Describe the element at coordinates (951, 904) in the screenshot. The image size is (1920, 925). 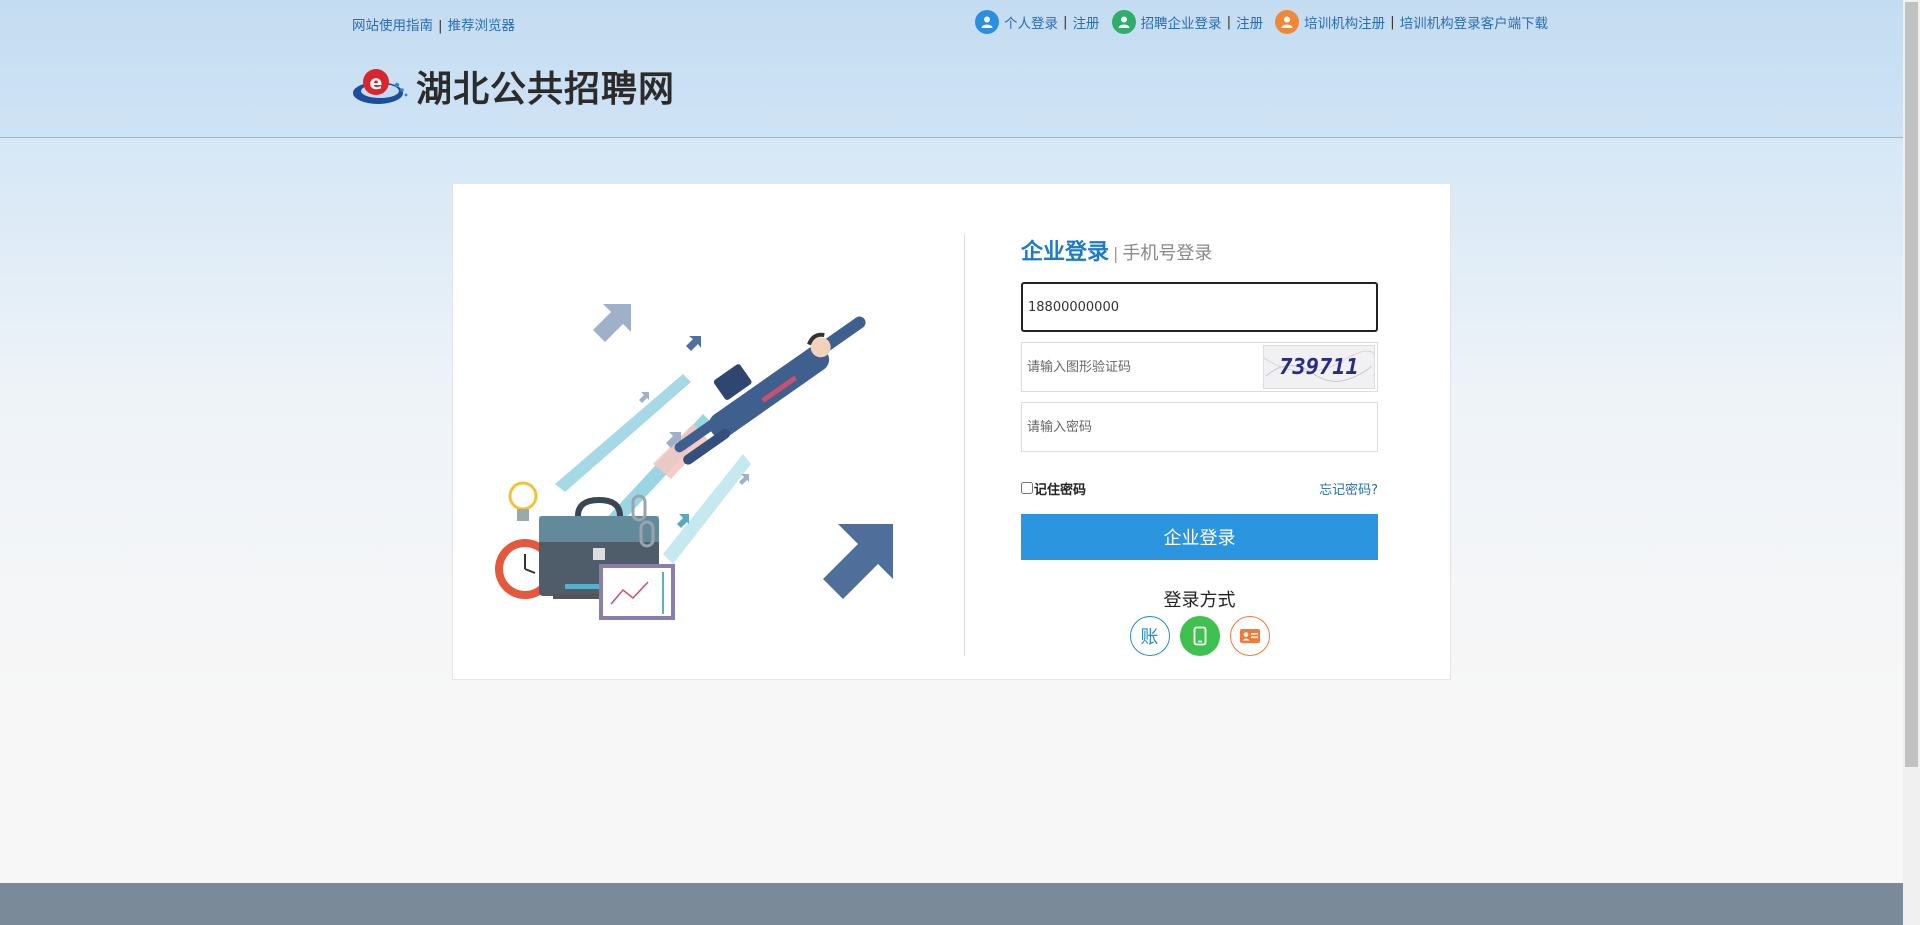
I see `footer` at that location.